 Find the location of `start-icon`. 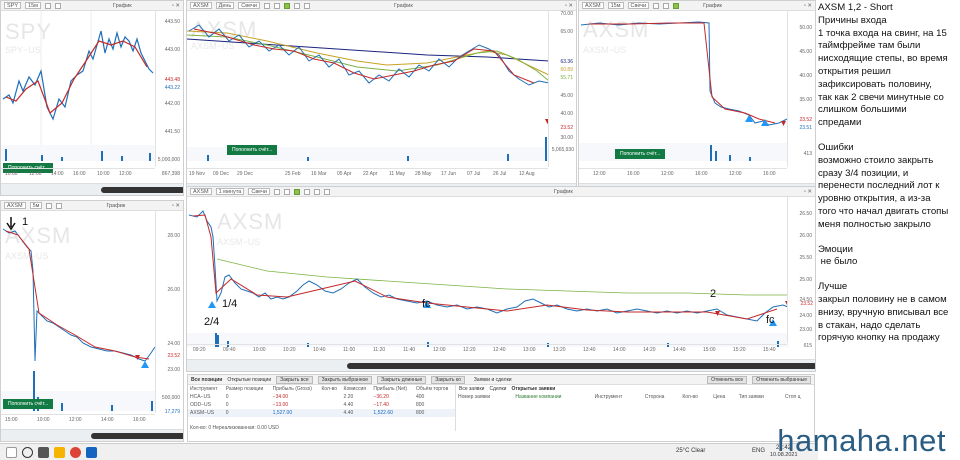

start-icon is located at coordinates (11, 452).